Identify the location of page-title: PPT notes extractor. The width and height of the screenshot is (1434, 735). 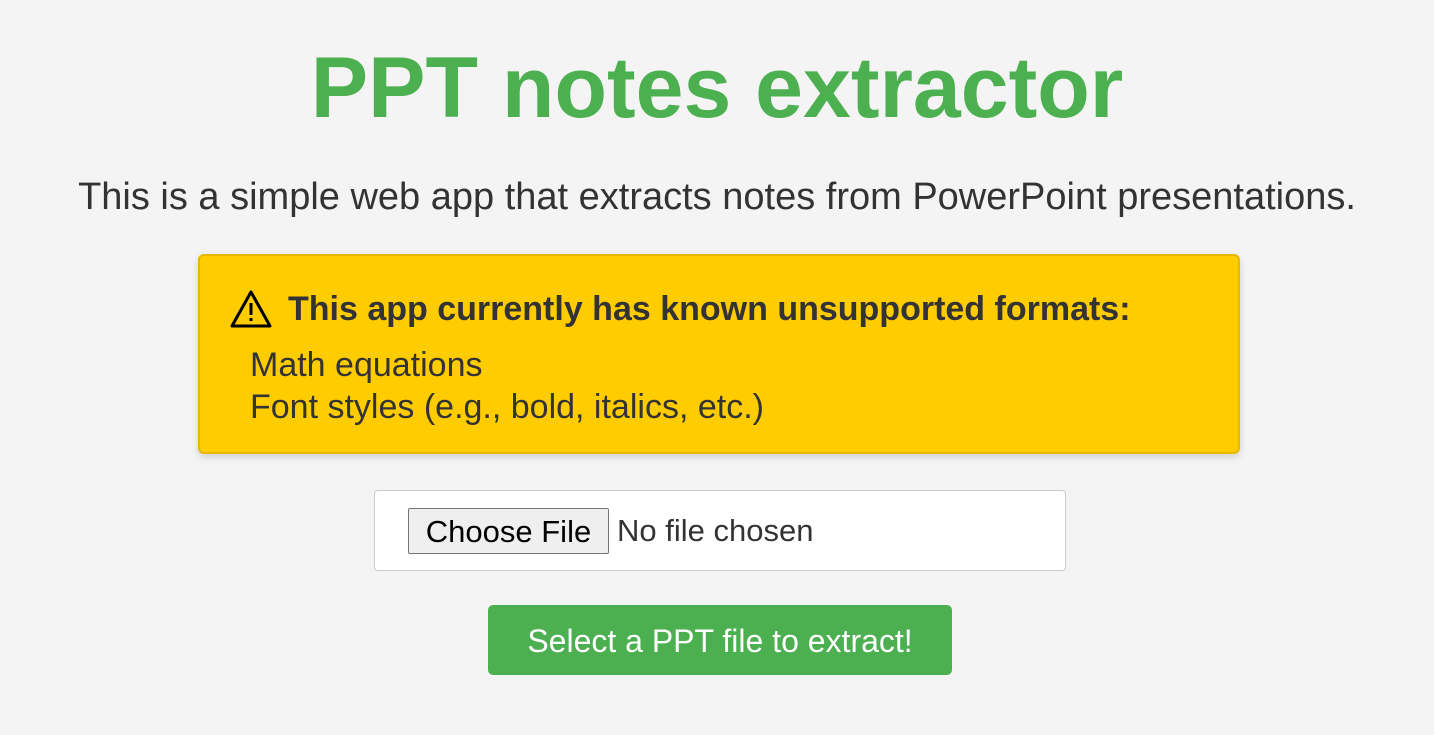
(717, 88).